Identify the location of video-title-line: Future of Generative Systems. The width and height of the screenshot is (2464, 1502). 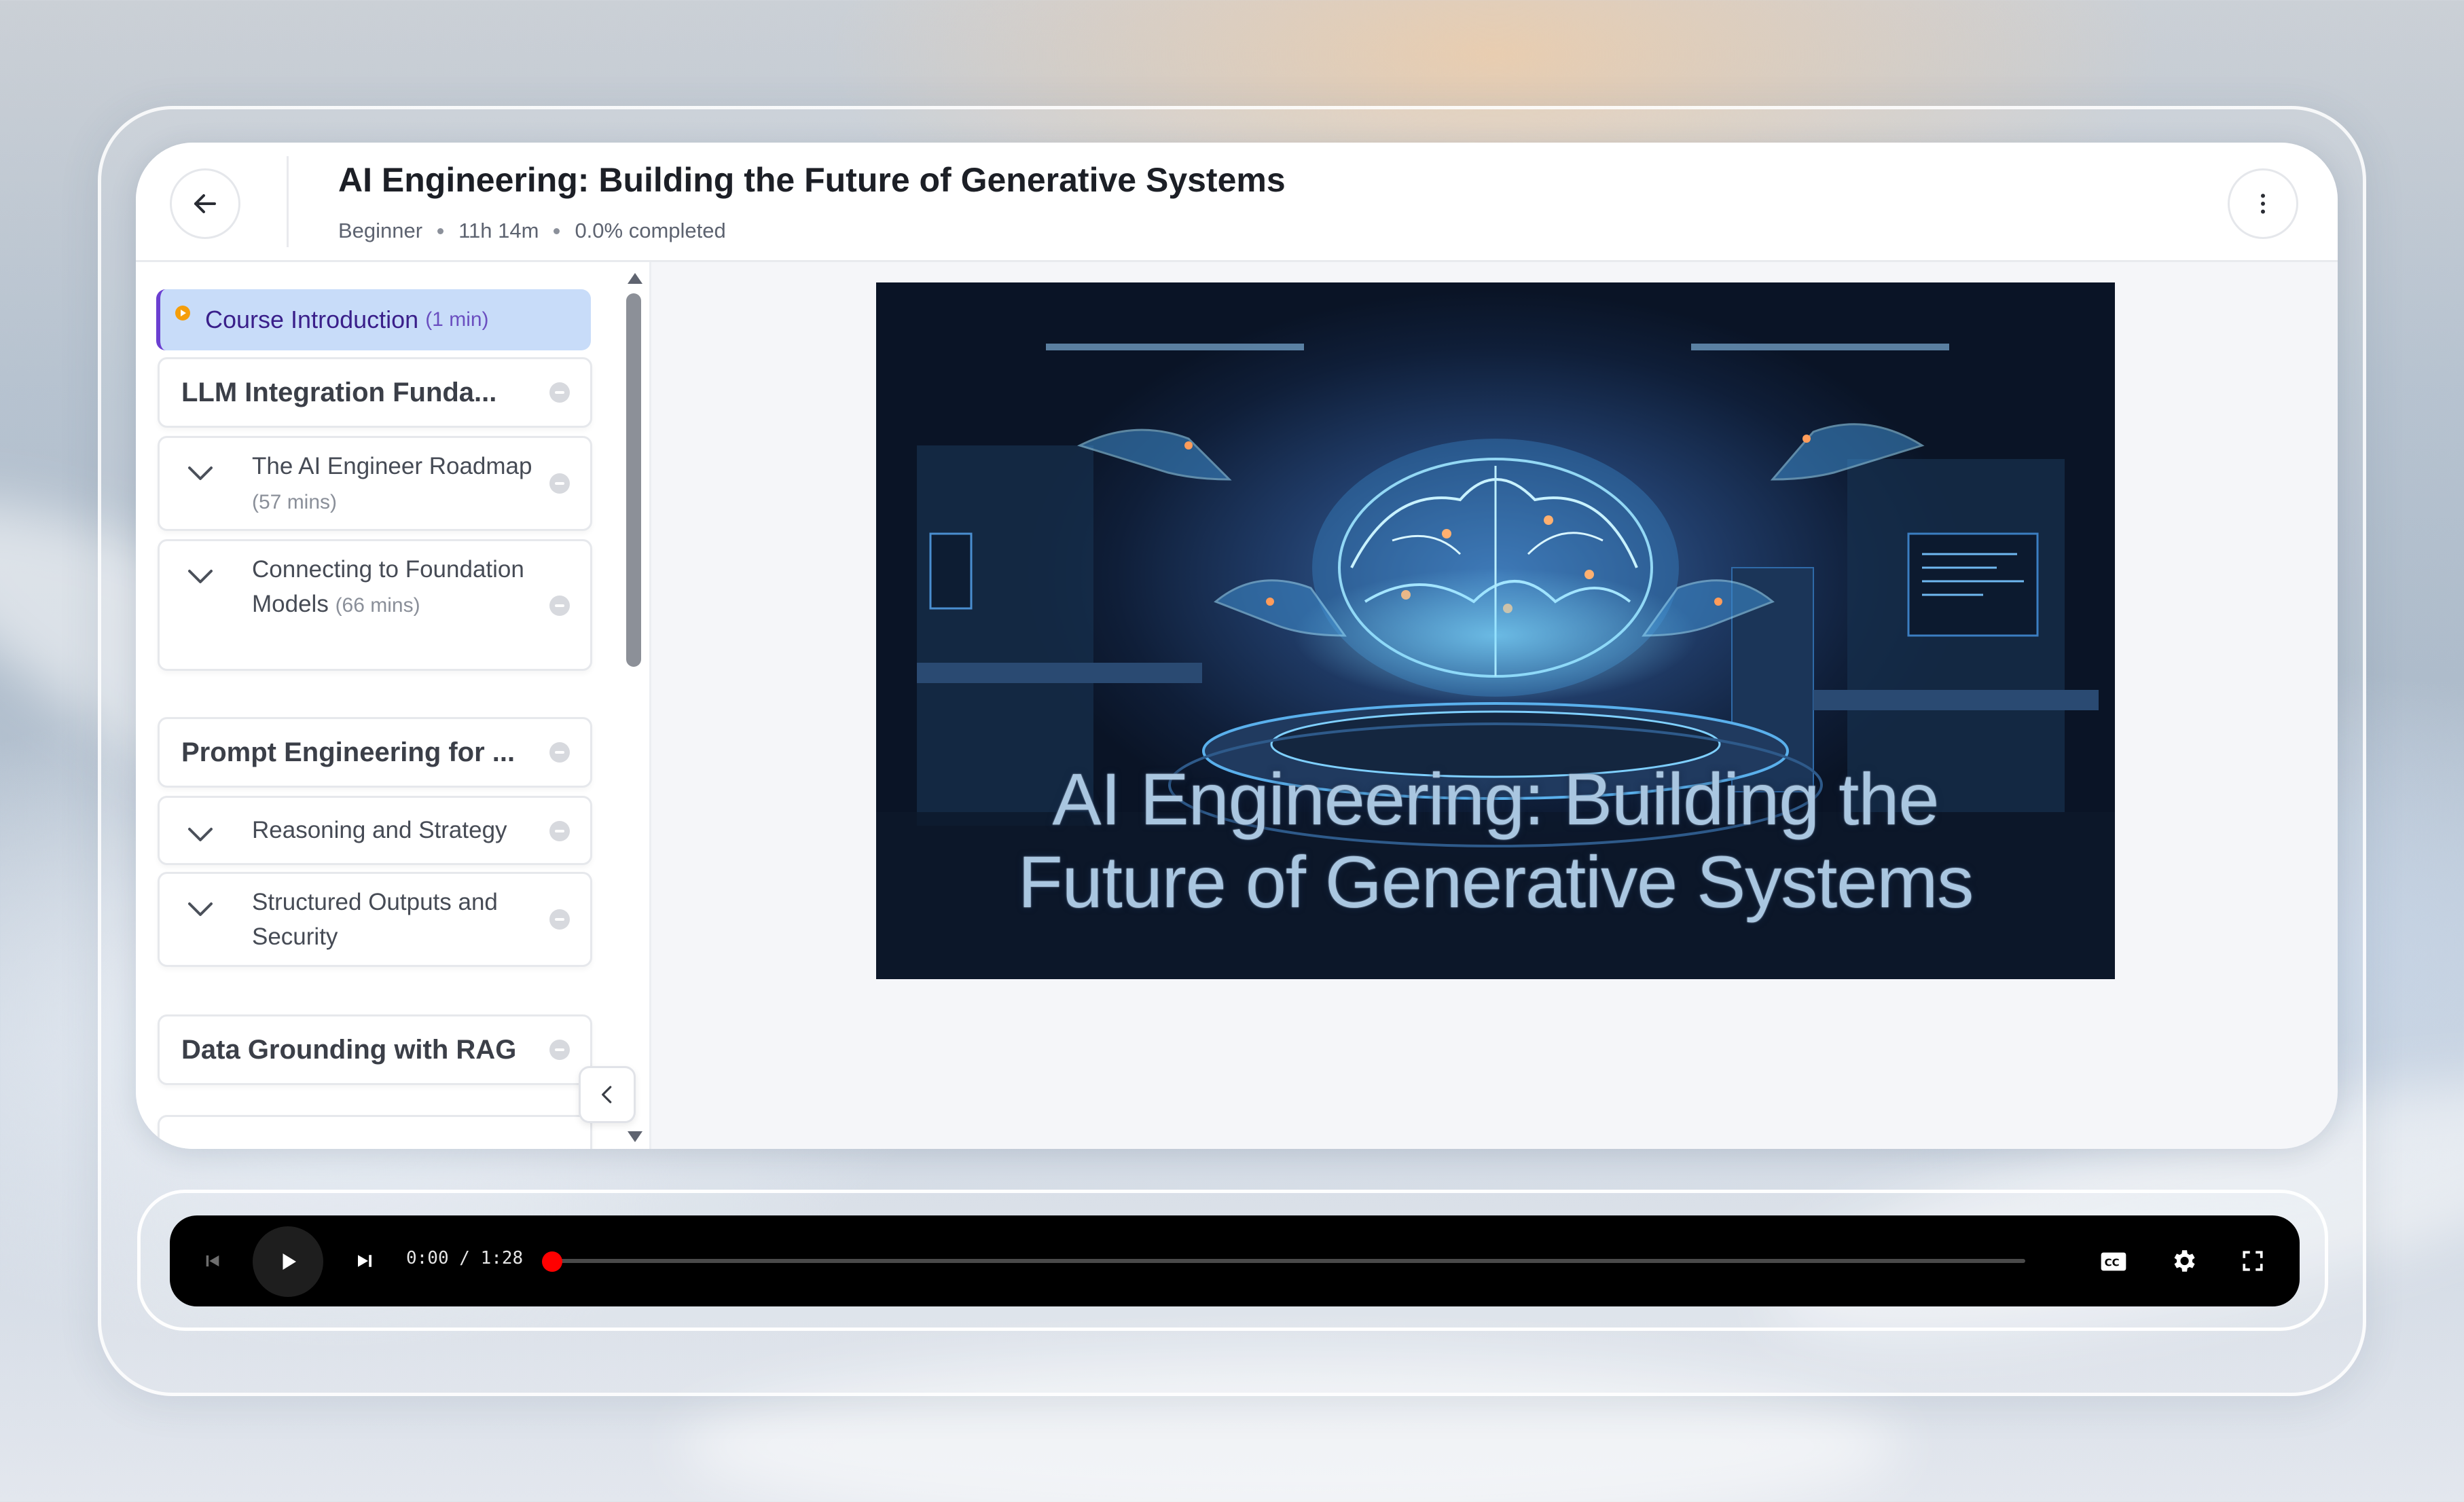
(1495, 882).